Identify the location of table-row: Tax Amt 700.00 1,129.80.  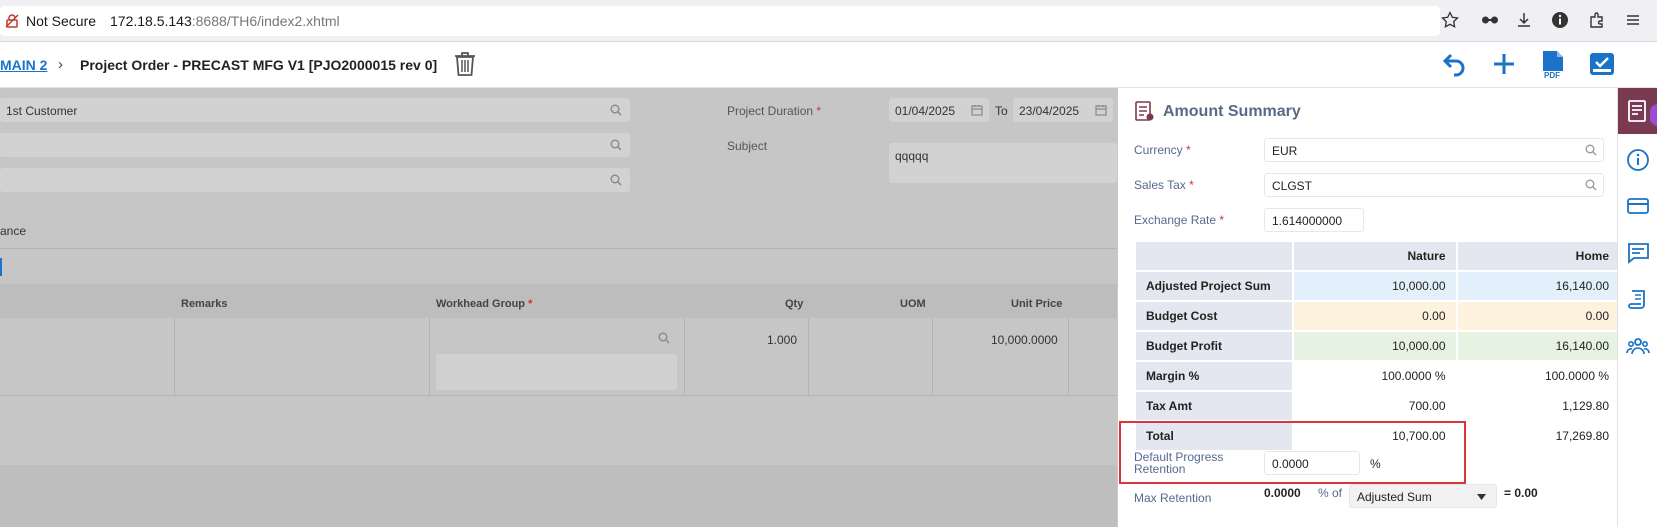
(1377, 406).